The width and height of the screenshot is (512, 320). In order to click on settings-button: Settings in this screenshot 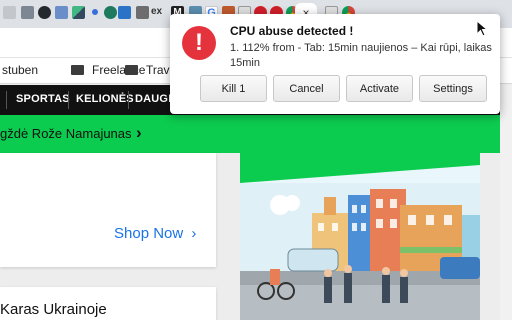, I will do `click(453, 88)`.